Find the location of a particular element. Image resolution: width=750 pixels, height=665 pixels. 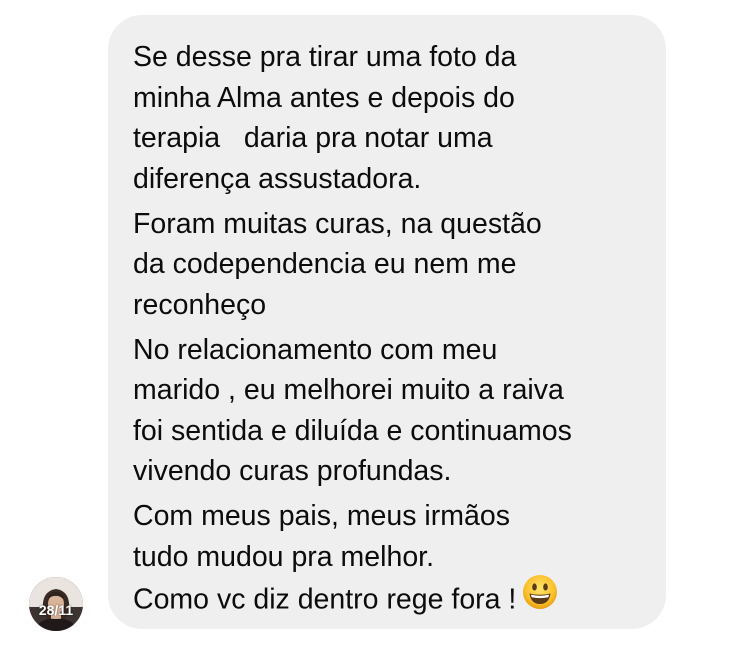

message-line: Com meus pais, meus irmãos is located at coordinates (321, 516).